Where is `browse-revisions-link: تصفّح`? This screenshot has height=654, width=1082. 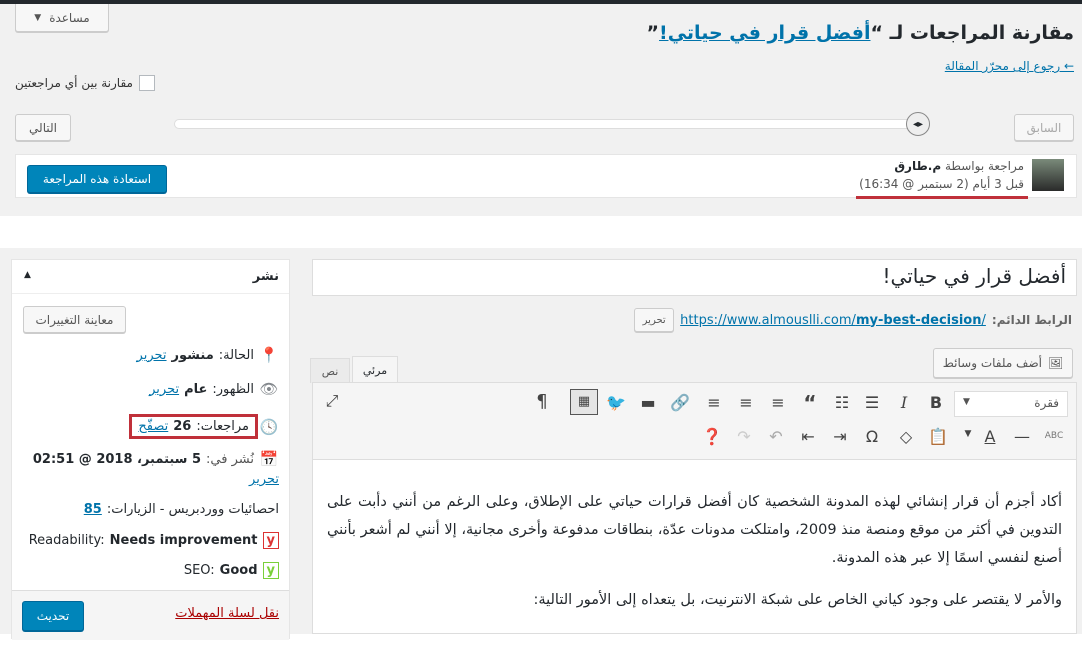 browse-revisions-link: تصفّح is located at coordinates (153, 426).